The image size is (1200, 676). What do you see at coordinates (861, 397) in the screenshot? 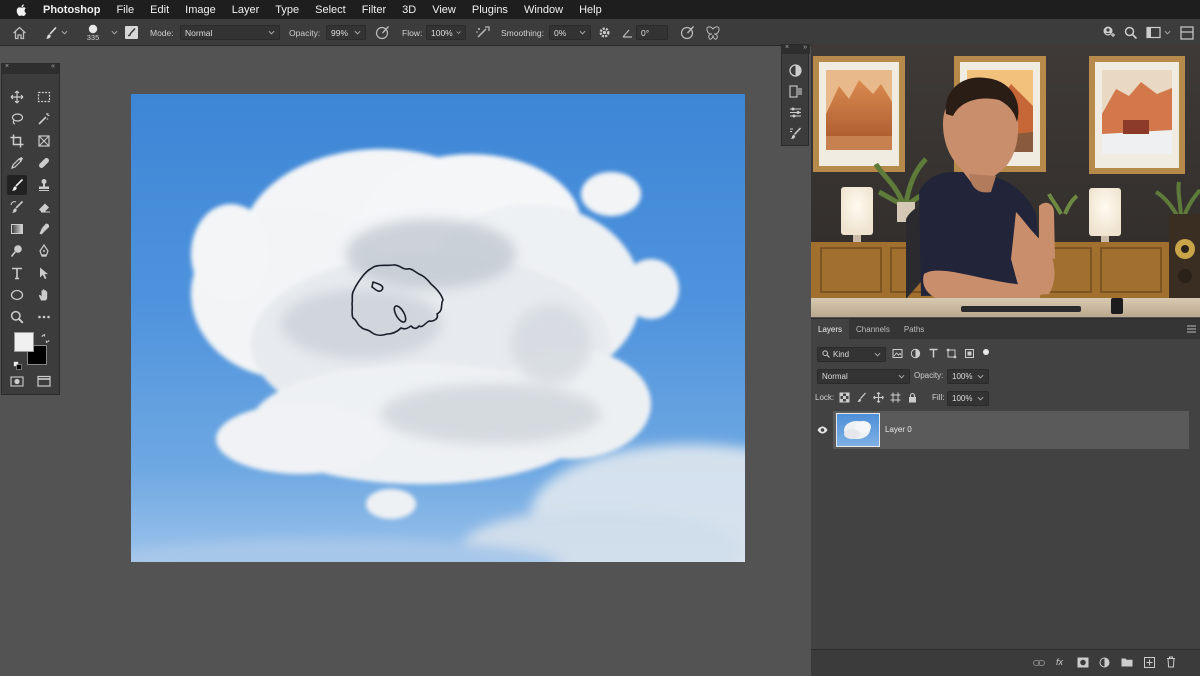
I see `lock-pixels-icon` at bounding box center [861, 397].